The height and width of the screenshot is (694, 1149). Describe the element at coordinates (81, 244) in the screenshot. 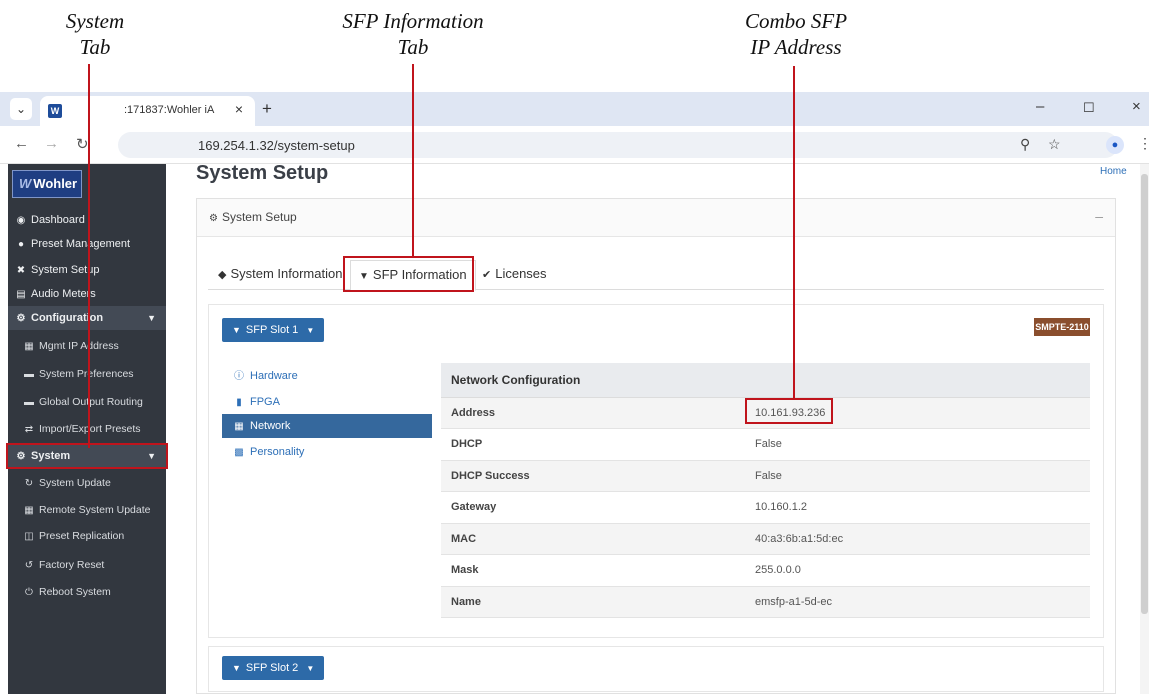

I see `sidebar-item-label: Preset Management` at that location.